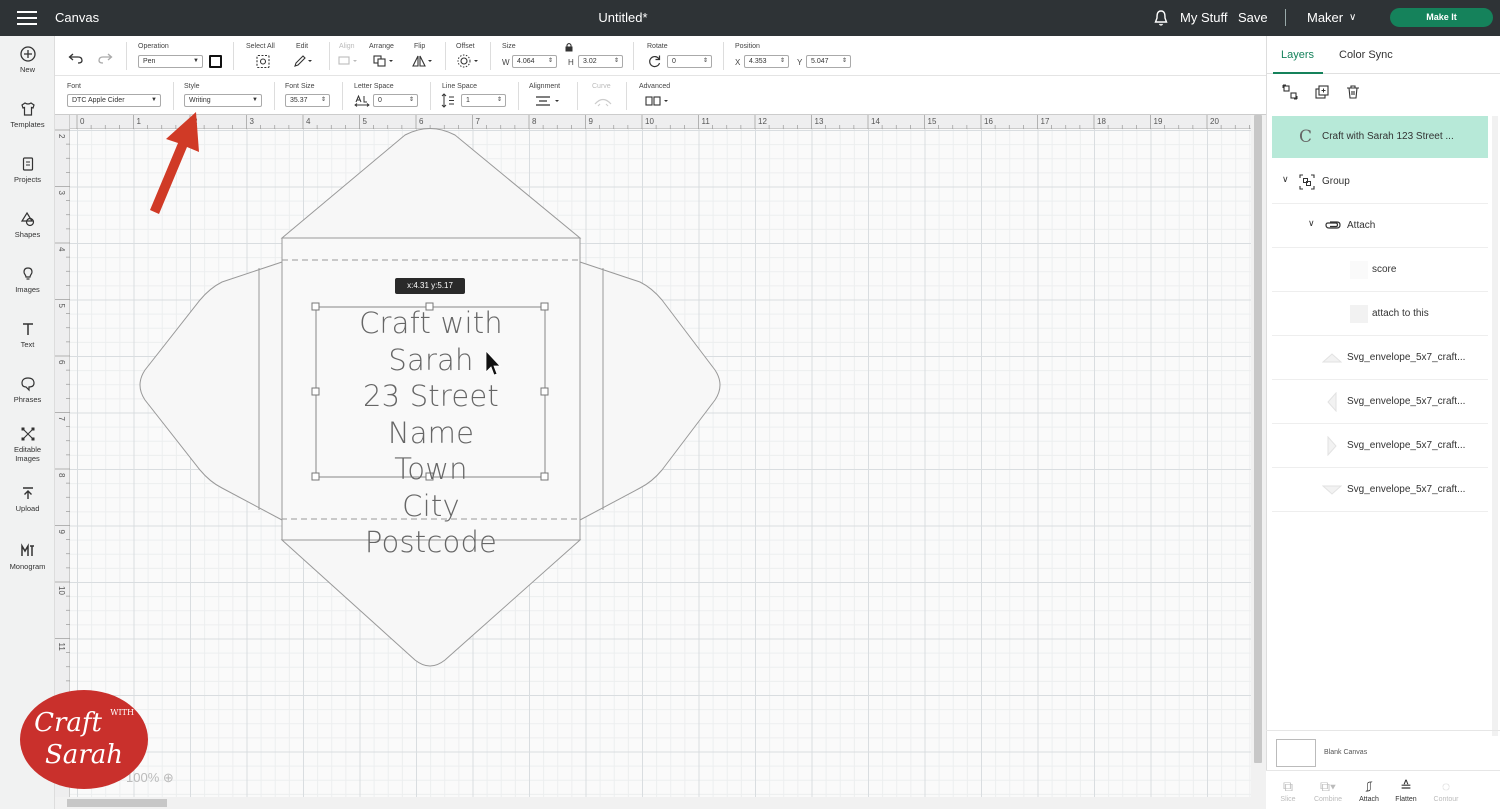 This screenshot has width=1500, height=809. I want to click on layer-label: score, so click(1384, 269).